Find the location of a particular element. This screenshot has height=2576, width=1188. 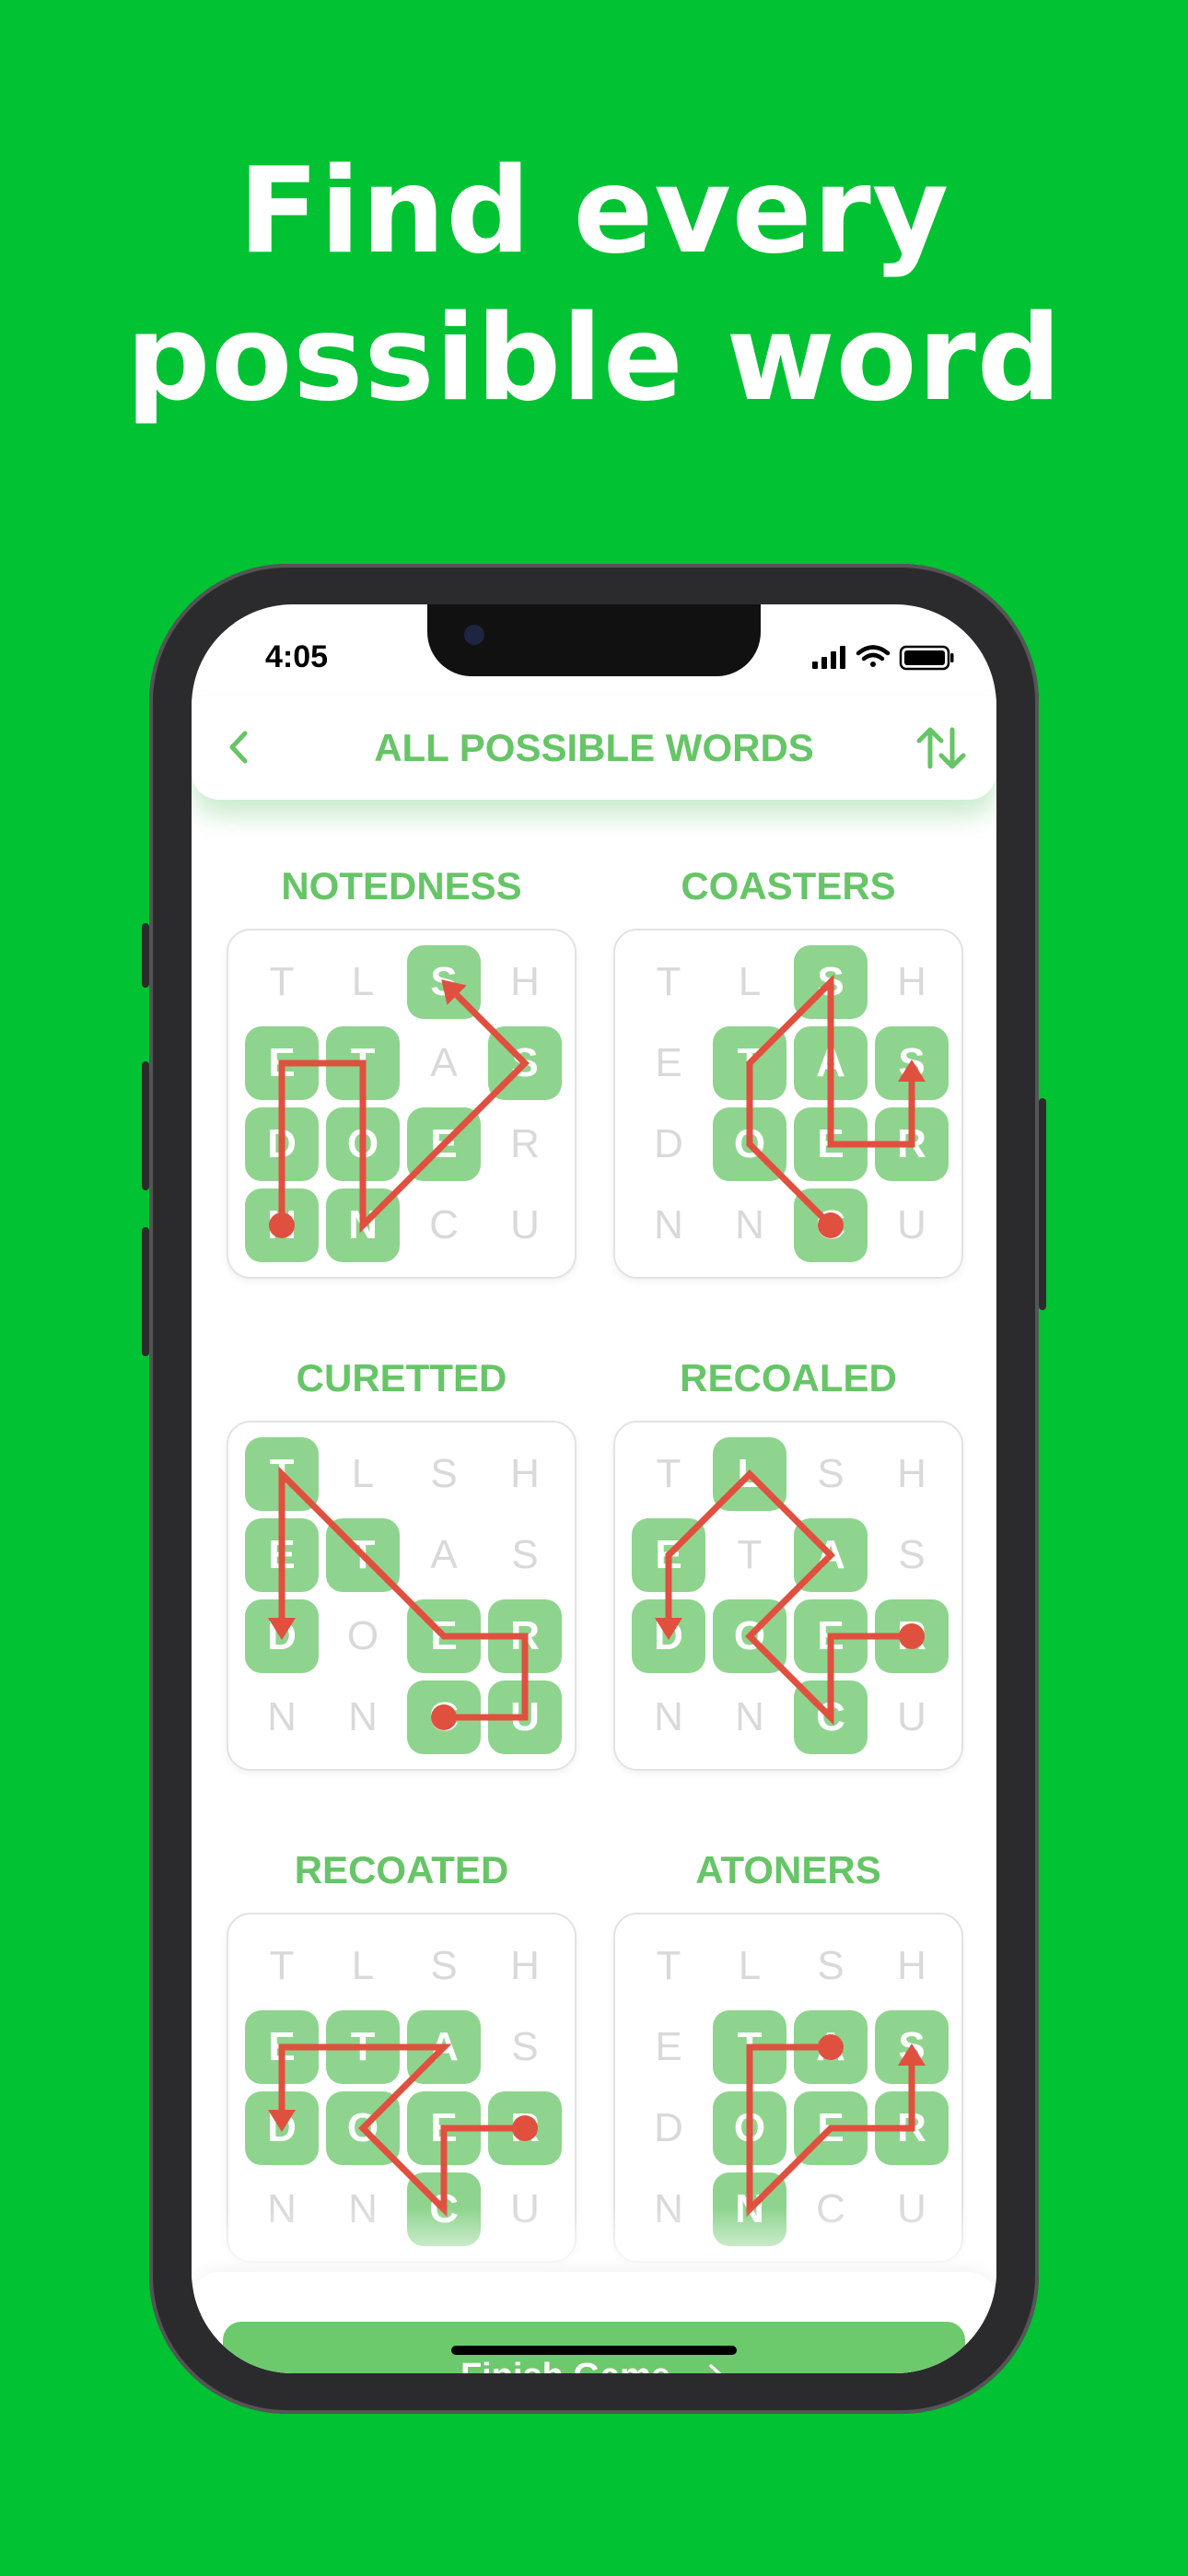

home-indicator is located at coordinates (594, 2350).